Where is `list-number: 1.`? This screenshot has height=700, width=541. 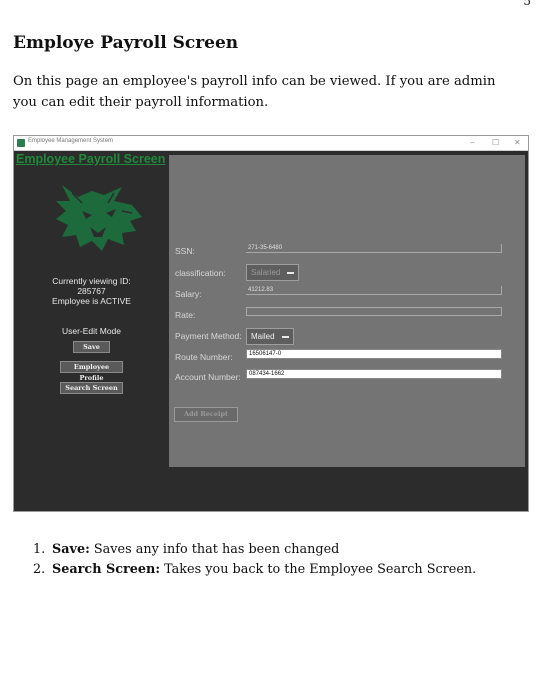
list-number: 1. is located at coordinates (39, 549).